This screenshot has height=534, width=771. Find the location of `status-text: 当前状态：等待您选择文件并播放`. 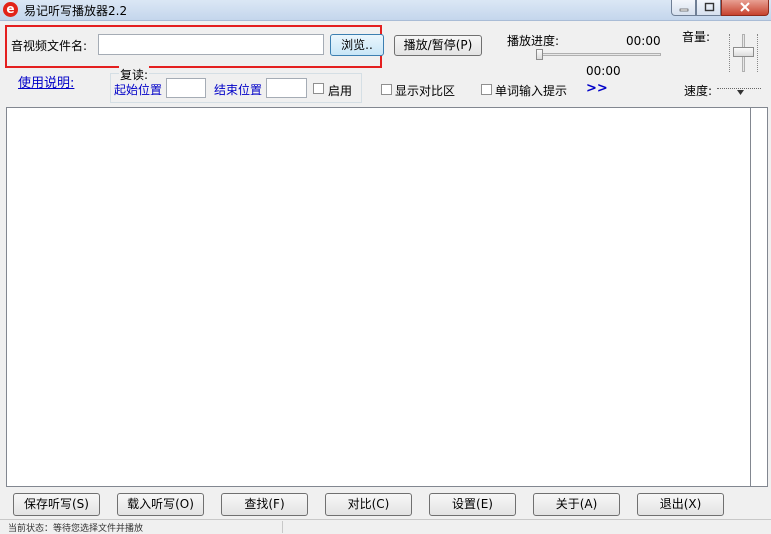

status-text: 当前状态：等待您选择文件并播放 is located at coordinates (76, 529).